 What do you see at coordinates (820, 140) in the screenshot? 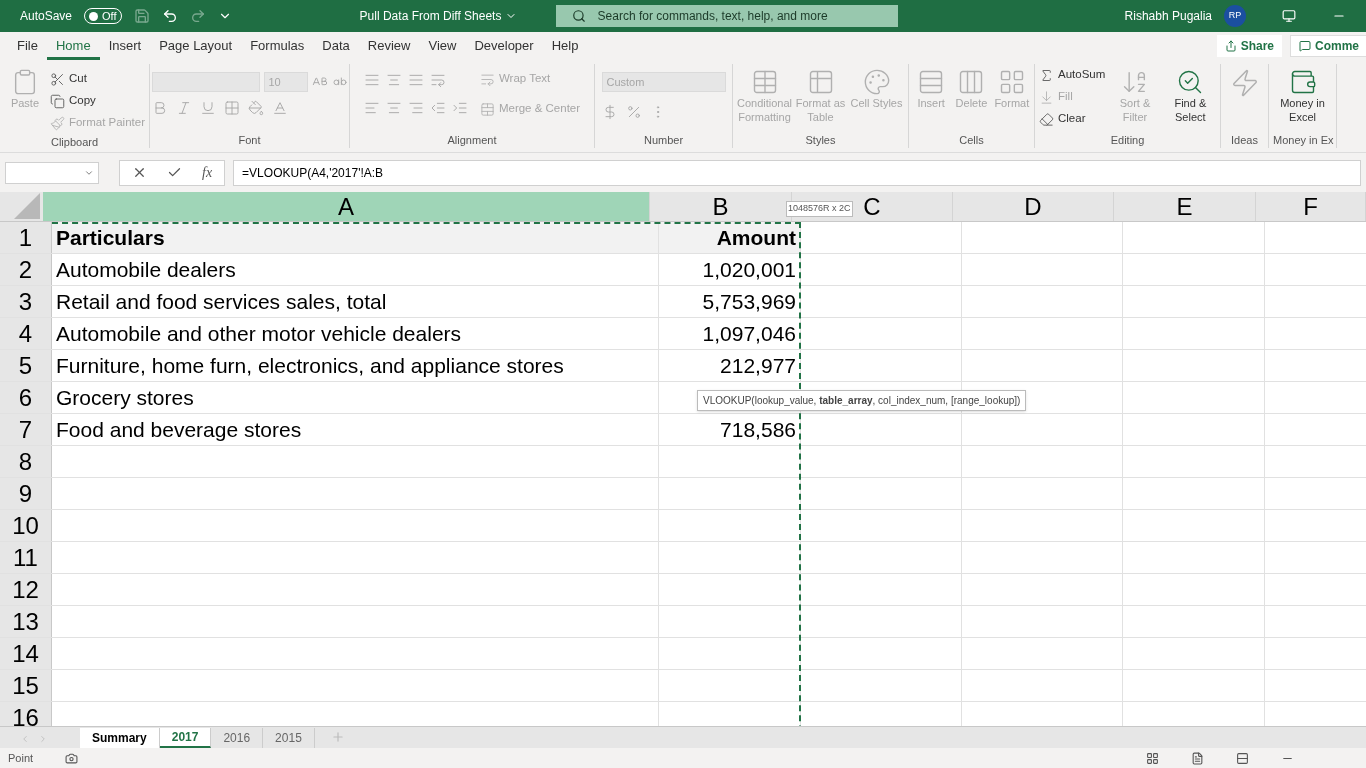
I see `group-label: Styles` at bounding box center [820, 140].